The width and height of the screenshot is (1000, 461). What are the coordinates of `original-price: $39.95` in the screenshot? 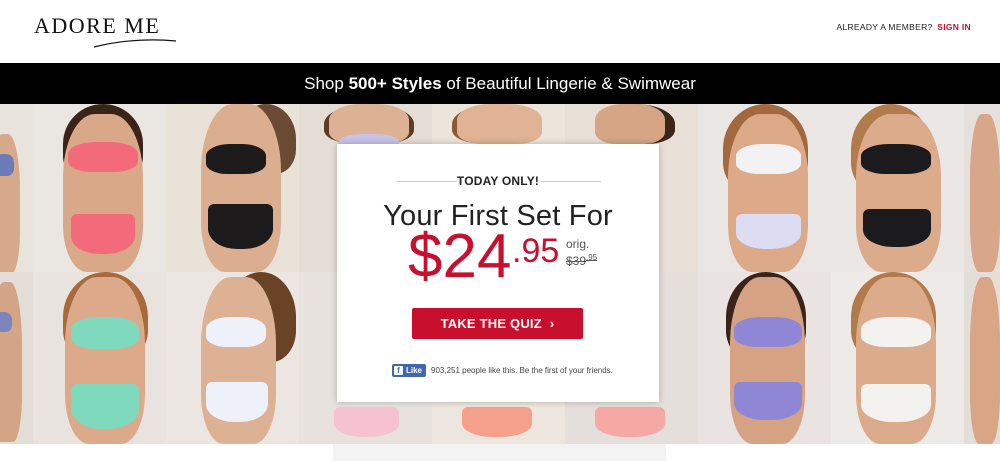 It's located at (582, 260).